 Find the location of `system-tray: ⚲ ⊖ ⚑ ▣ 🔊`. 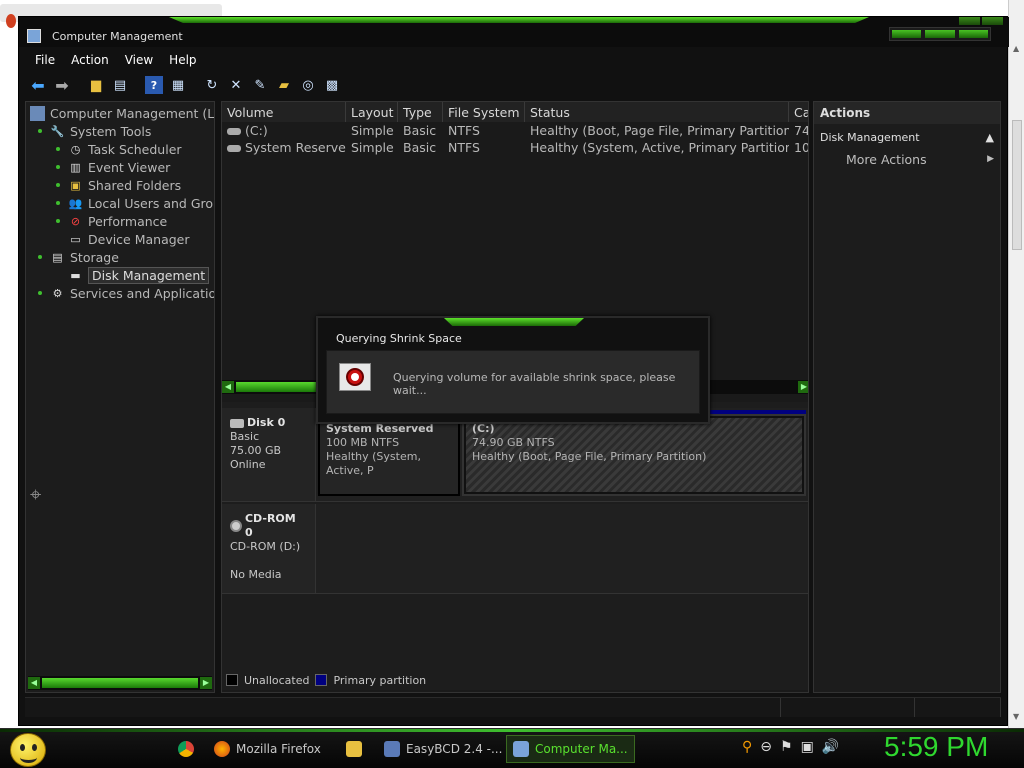

system-tray: ⚲ ⊖ ⚑ ▣ 🔊 is located at coordinates (790, 747).